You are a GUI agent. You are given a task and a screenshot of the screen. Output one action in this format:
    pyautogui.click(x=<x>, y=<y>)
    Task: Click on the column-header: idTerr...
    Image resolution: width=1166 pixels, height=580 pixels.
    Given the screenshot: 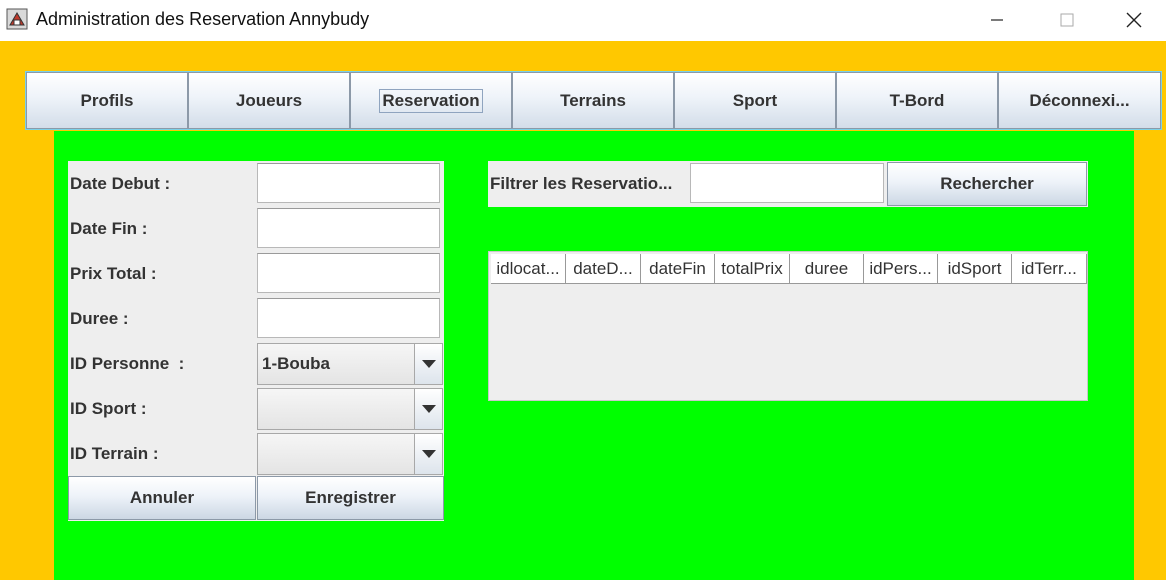 What is the action you would take?
    pyautogui.click(x=1049, y=269)
    